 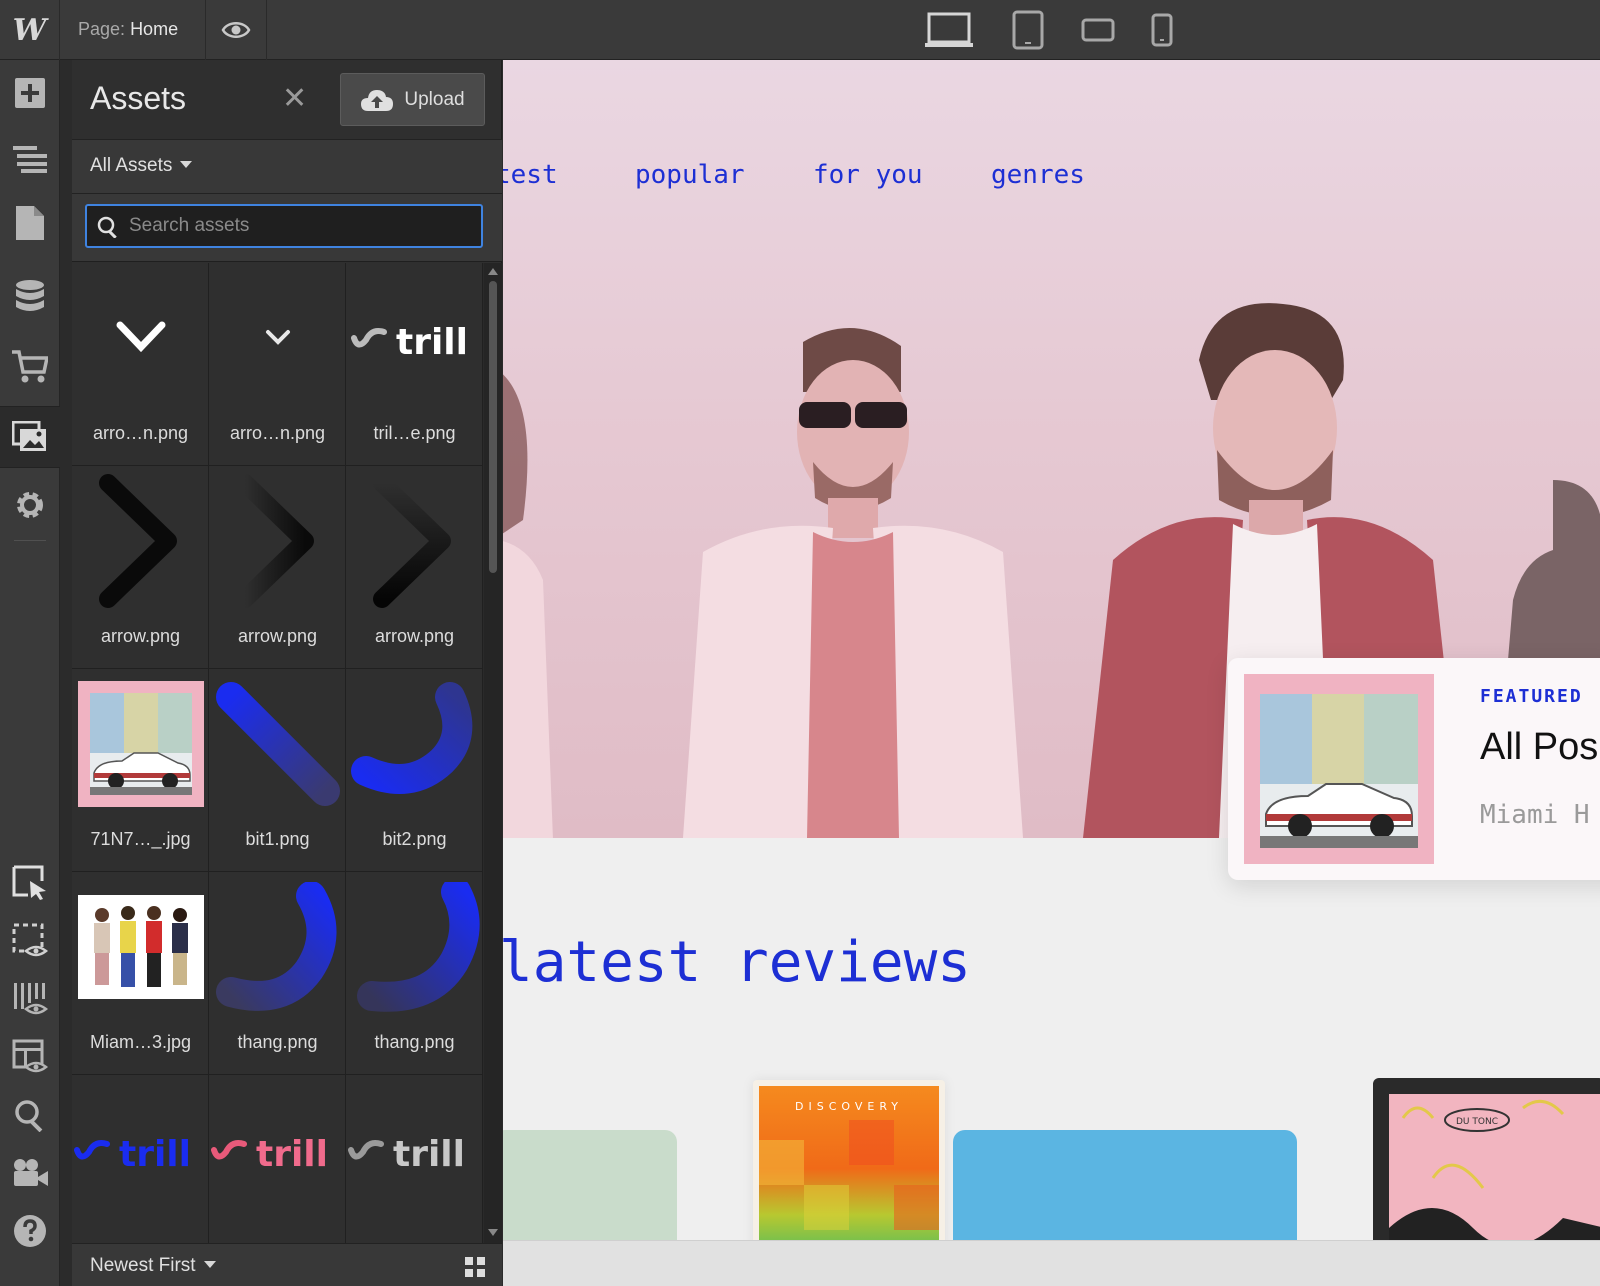 I want to click on asset-name: bit1.png, so click(x=277, y=839).